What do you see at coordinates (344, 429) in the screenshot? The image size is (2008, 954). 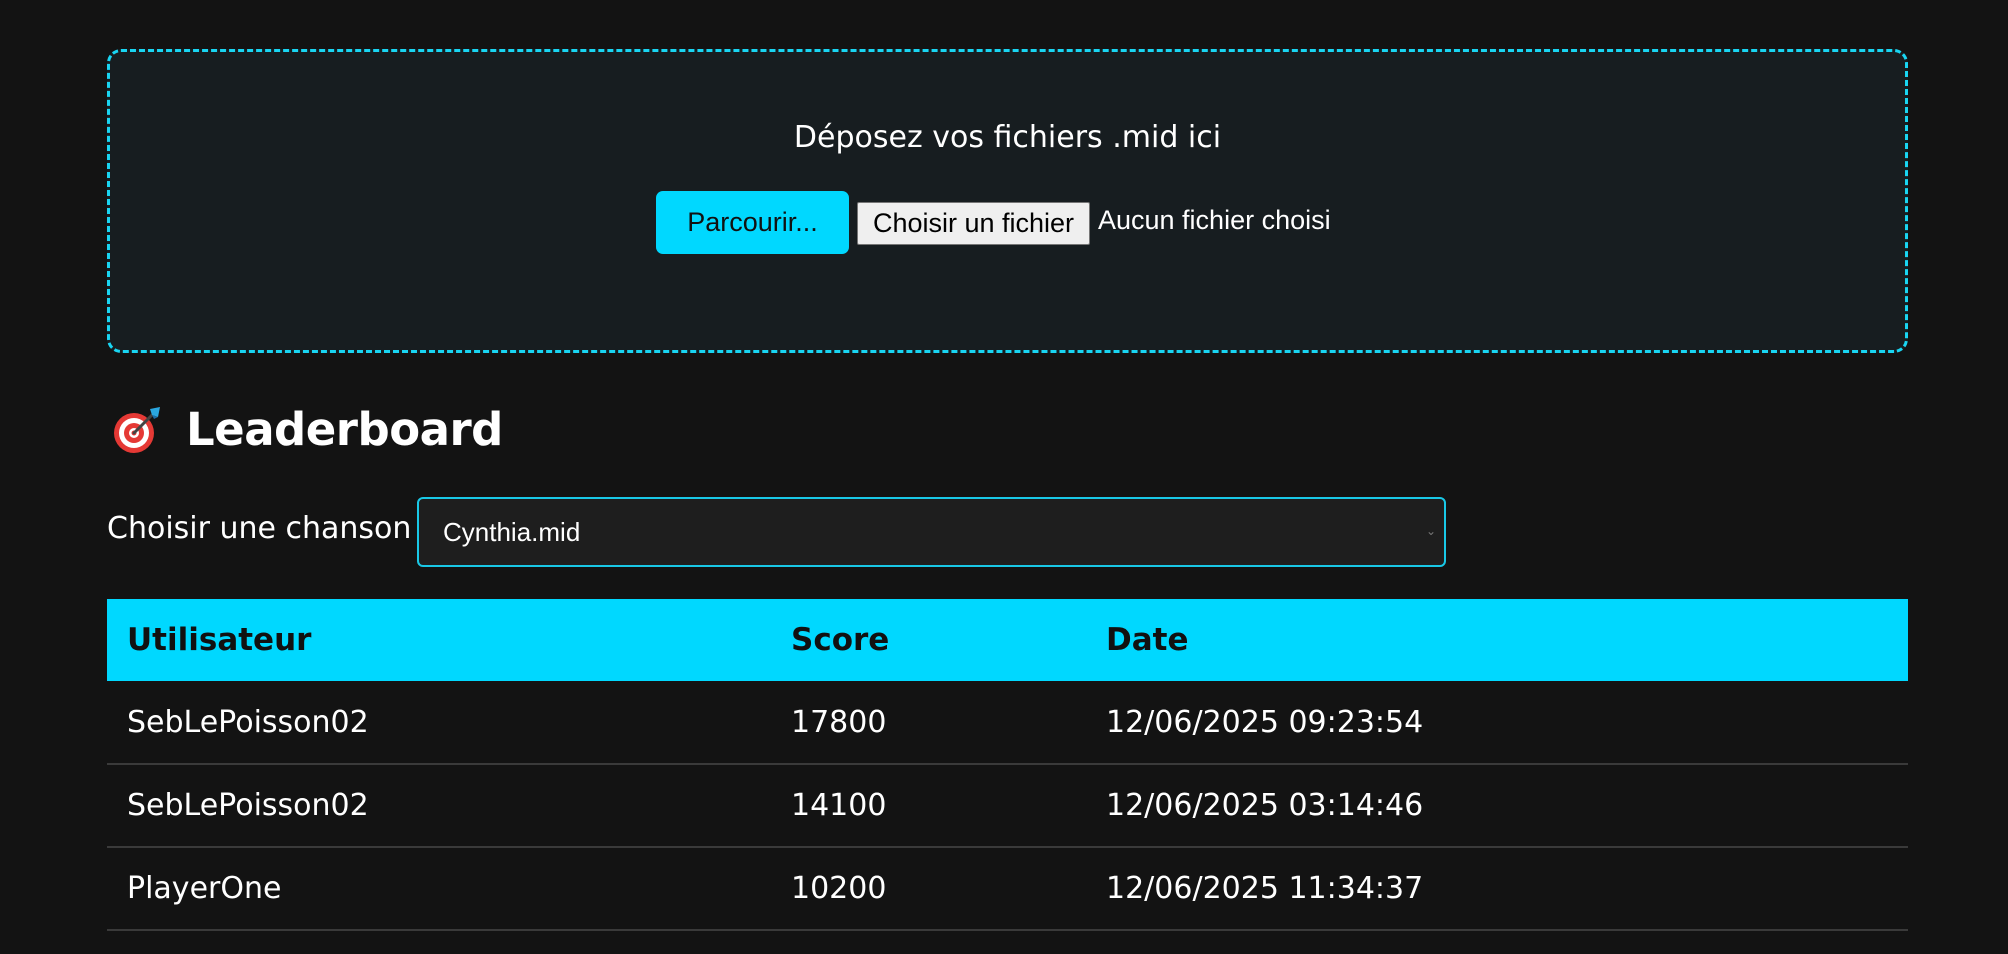 I see `page-title: Leaderboard` at bounding box center [344, 429].